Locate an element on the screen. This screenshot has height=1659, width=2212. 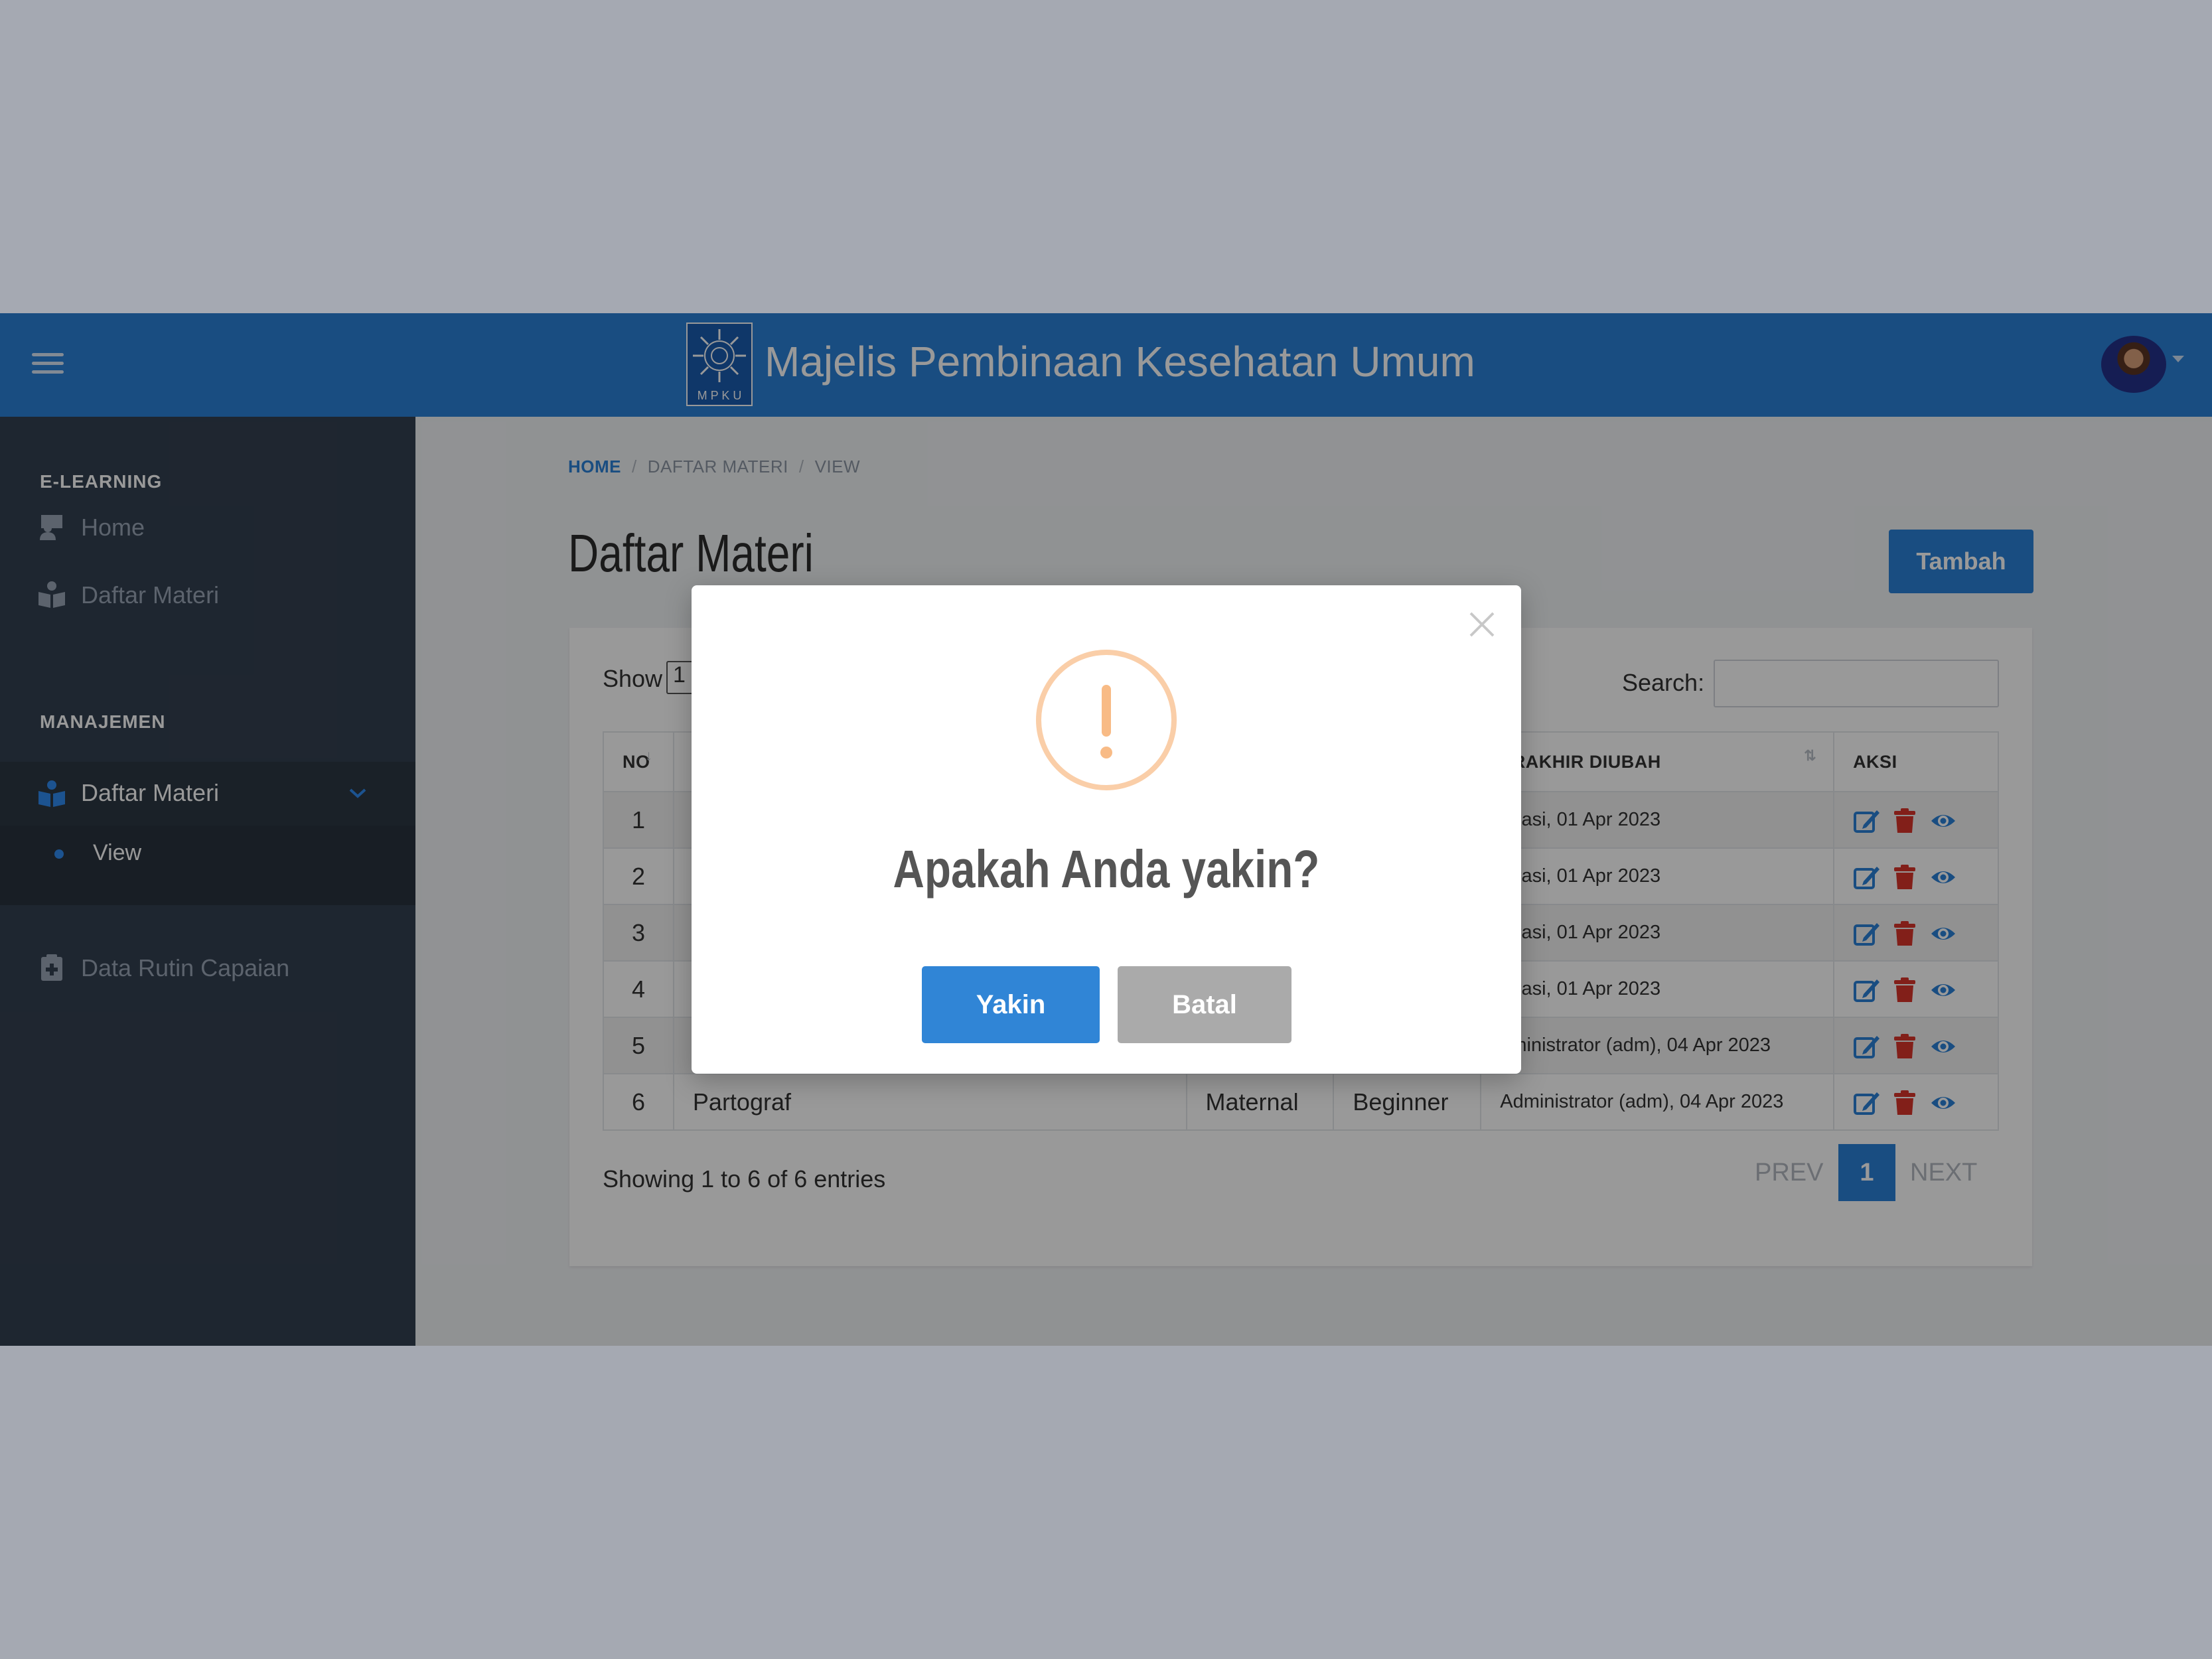
confirm-button: Yakin is located at coordinates (1011, 1004).